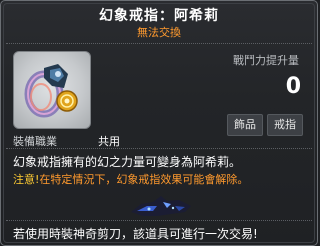  Describe the element at coordinates (127, 162) in the screenshot. I see `item-description: 幻象戒指擁有的幻之力量可變身為阿希莉。` at that location.